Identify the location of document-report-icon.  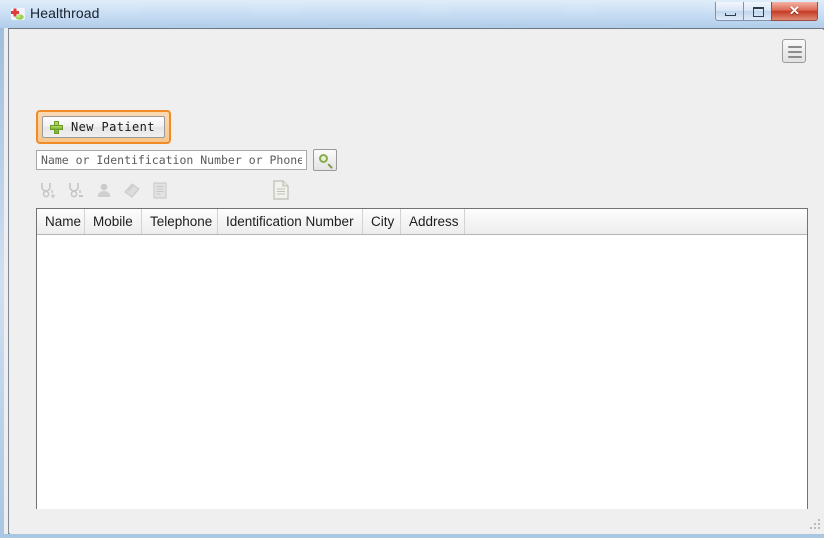
(281, 190).